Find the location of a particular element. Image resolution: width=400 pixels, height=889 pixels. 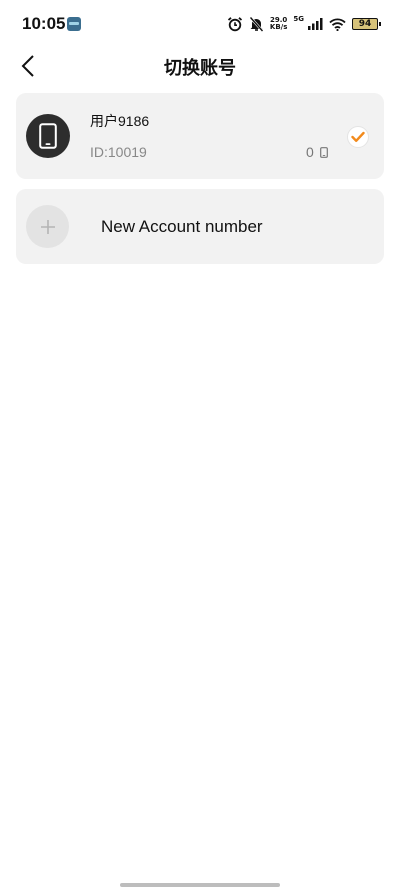

battery-icon: 94 is located at coordinates (366, 24).